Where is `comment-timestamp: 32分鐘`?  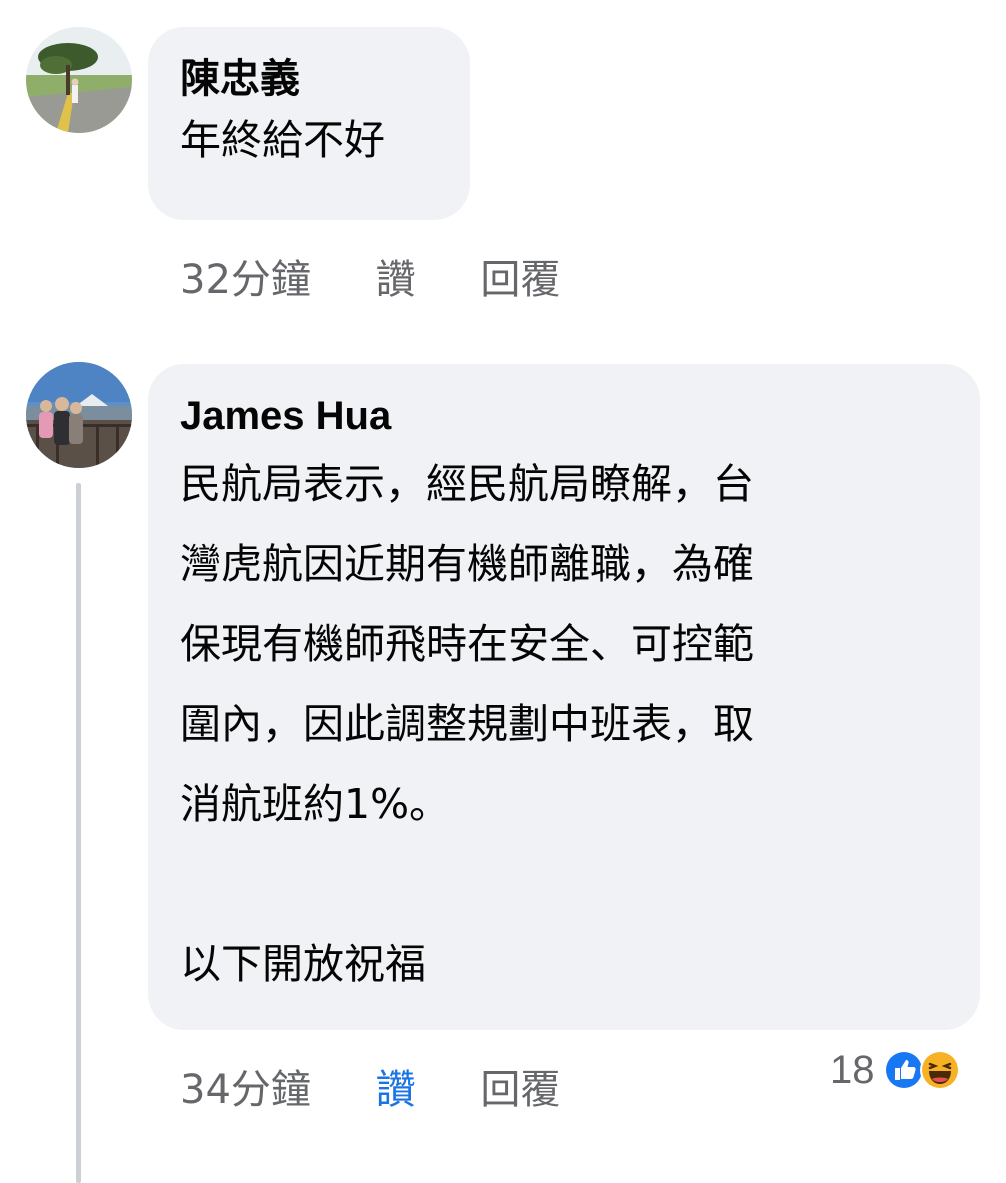
comment-timestamp: 32分鐘 is located at coordinates (245, 280).